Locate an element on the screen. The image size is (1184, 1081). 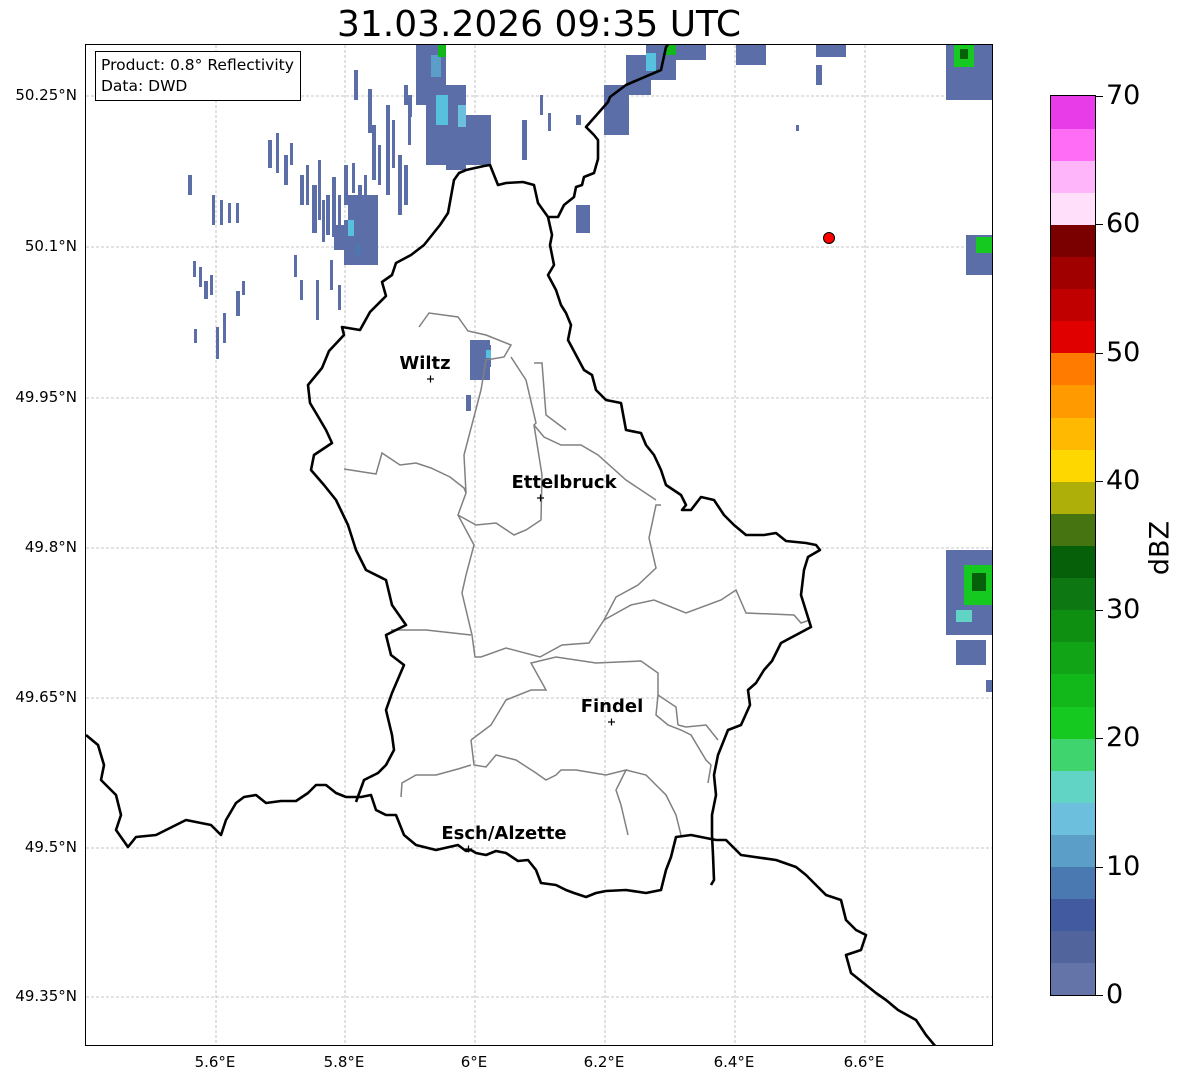
colorbar-tick-label: 50 is located at coordinates (1123, 352).